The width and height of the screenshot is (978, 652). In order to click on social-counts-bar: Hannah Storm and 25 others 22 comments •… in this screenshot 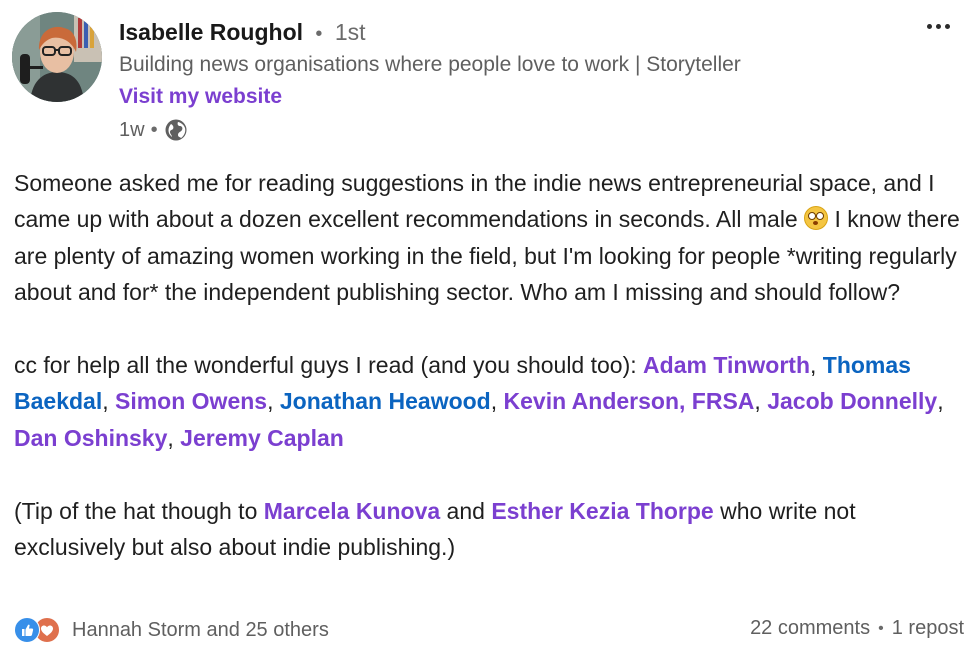, I will do `click(489, 630)`.